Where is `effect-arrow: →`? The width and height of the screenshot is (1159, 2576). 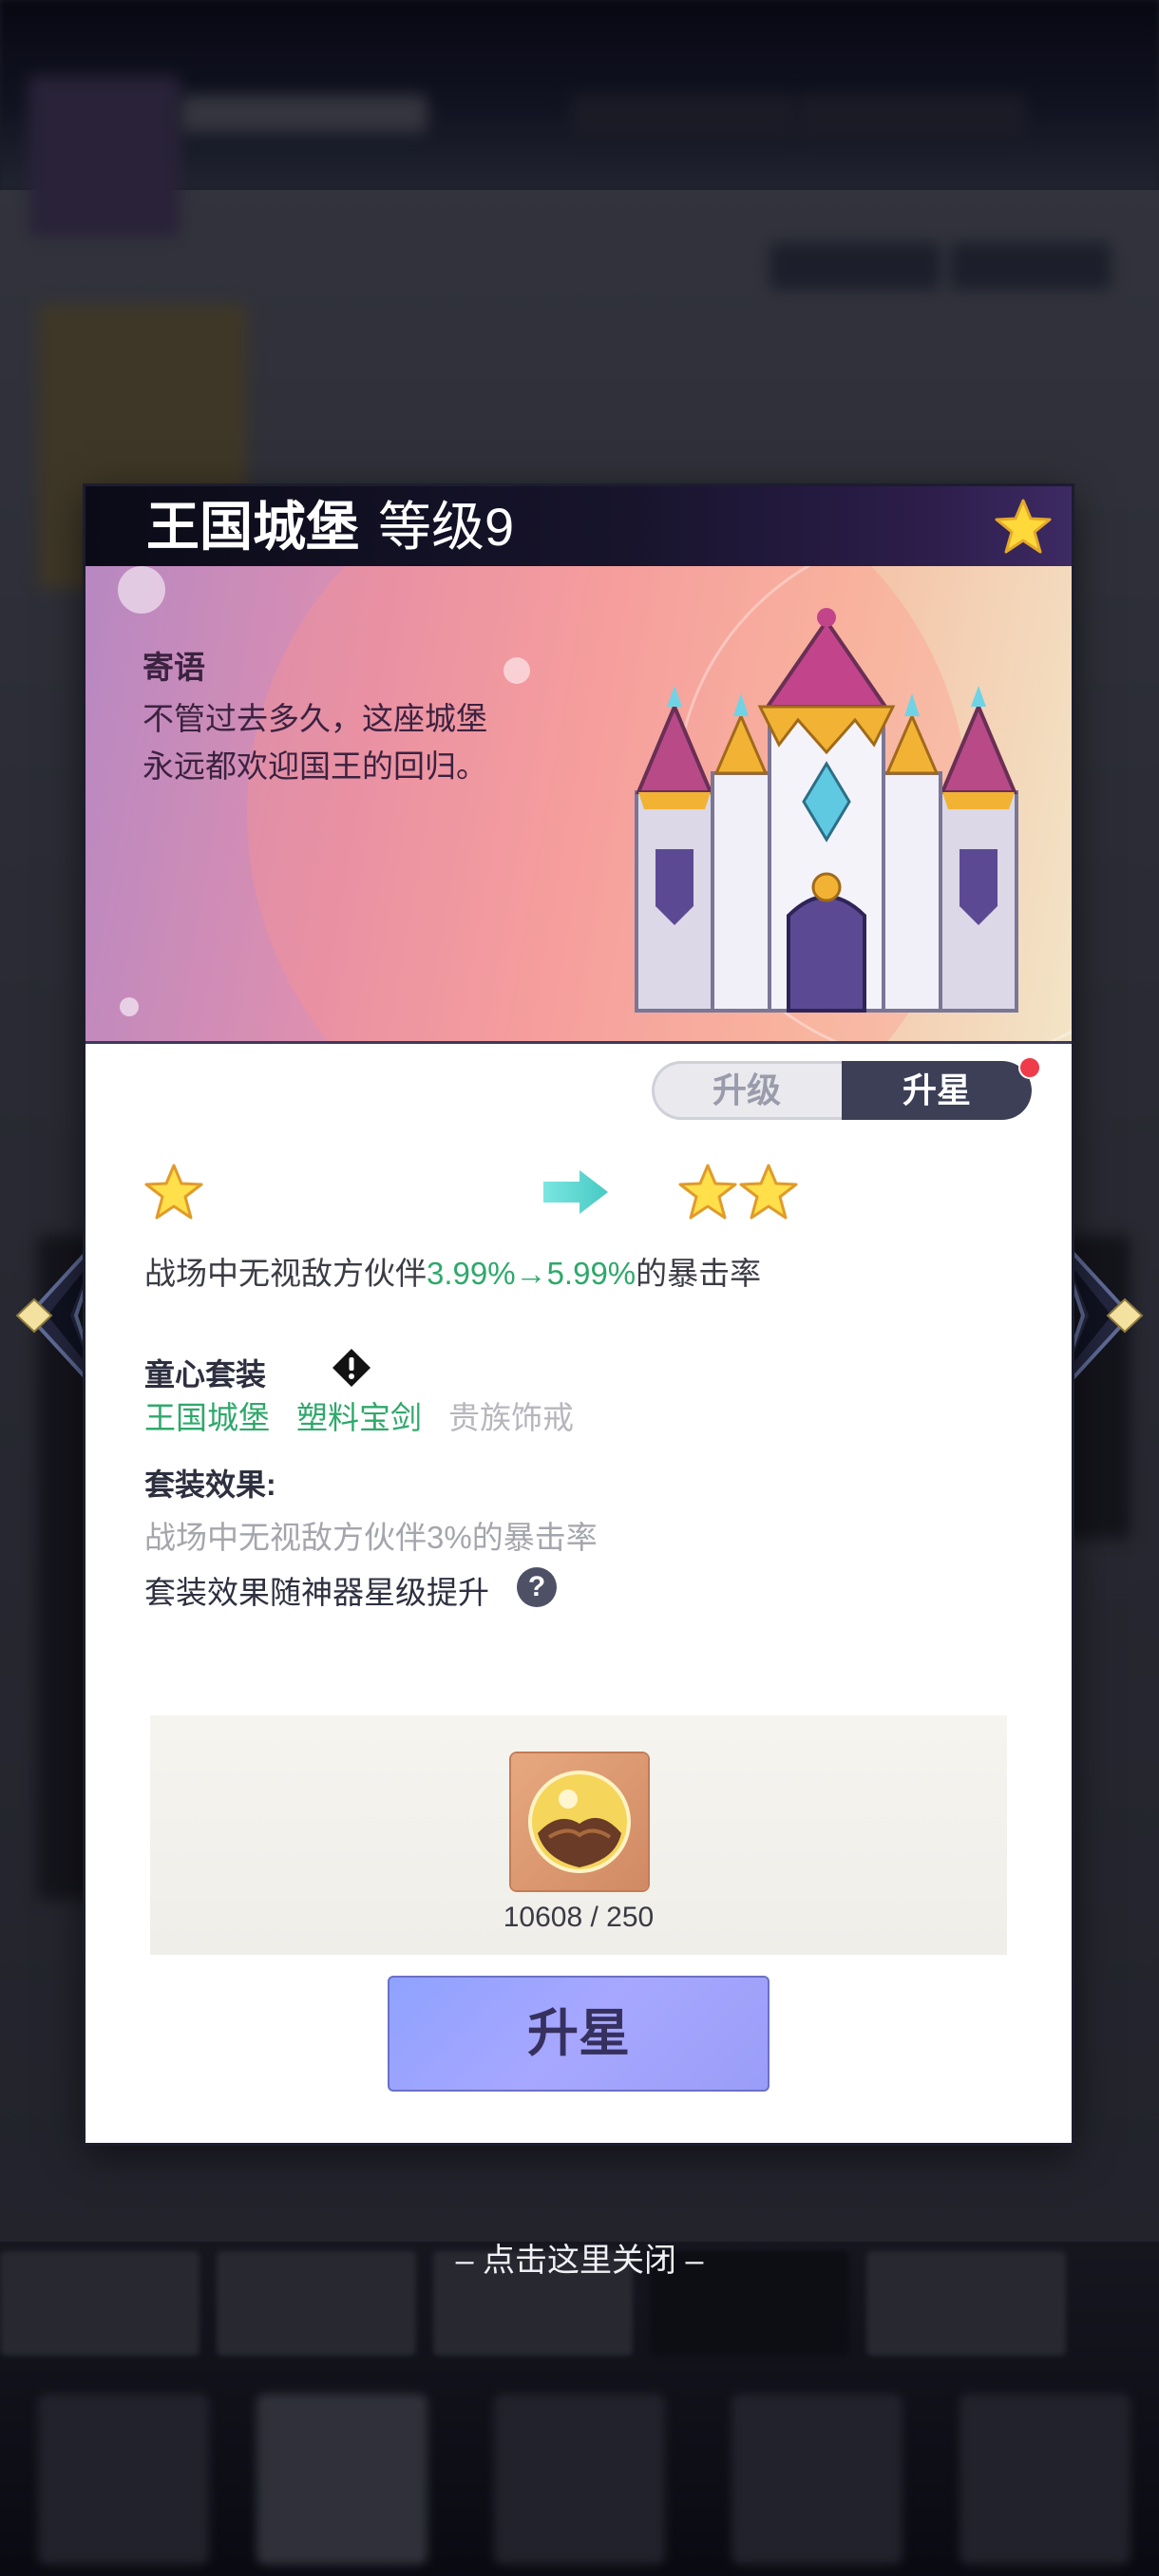
effect-arrow: → is located at coordinates (531, 1273).